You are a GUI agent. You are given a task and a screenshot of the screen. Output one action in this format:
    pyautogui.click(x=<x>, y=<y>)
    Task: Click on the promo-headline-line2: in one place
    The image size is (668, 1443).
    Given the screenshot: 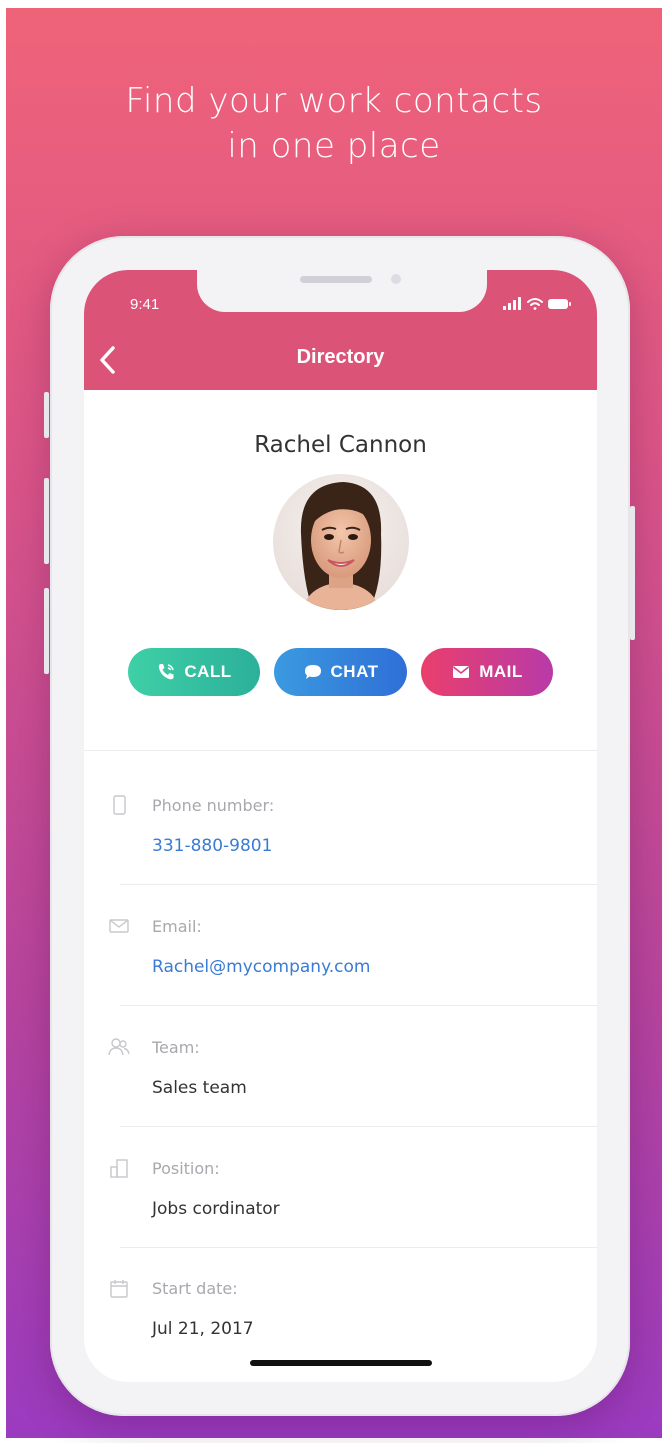 What is the action you would take?
    pyautogui.click(x=334, y=146)
    